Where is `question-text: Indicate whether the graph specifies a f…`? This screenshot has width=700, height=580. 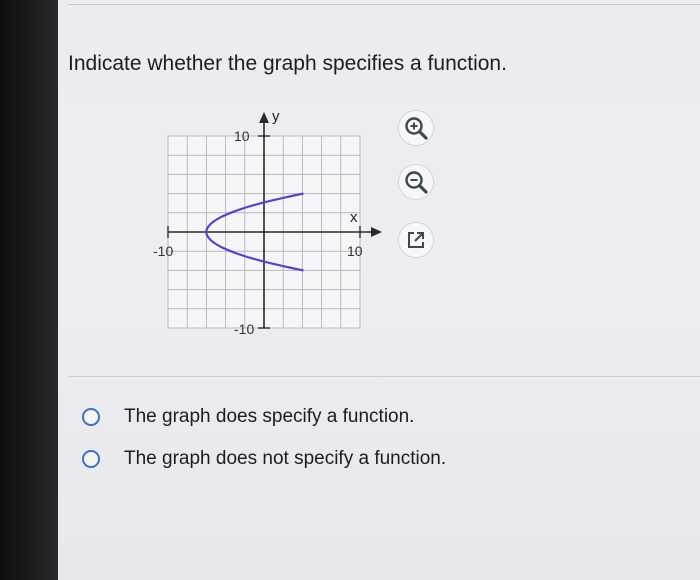 question-text: Indicate whether the graph specifies a f… is located at coordinates (287, 63).